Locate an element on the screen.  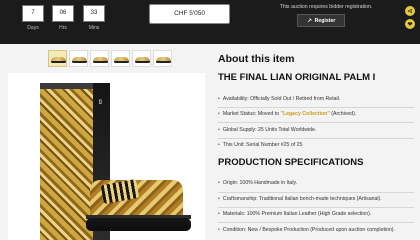
legacy-collection-label: "Legacy Collection" is located at coordinates (305, 114).